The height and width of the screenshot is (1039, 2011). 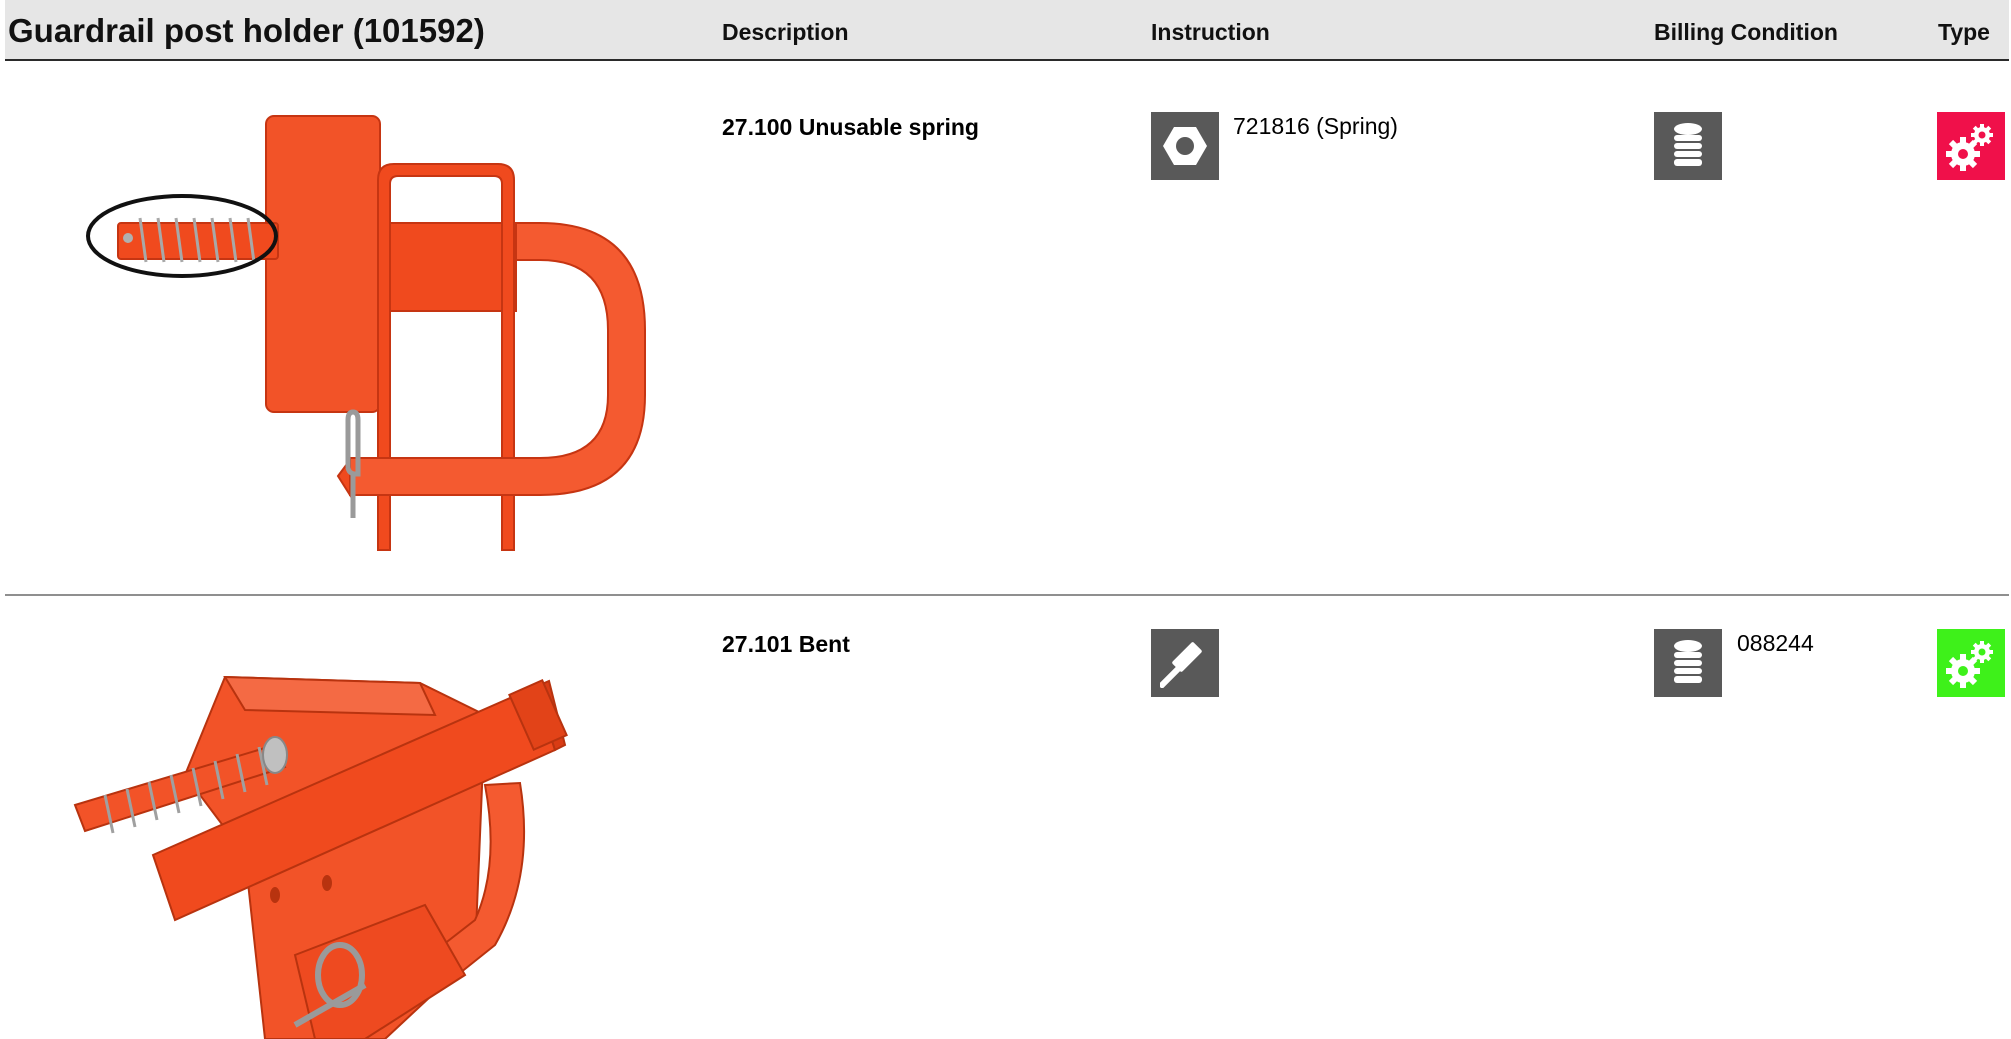 I want to click on billing-code: 088244, so click(x=1775, y=643).